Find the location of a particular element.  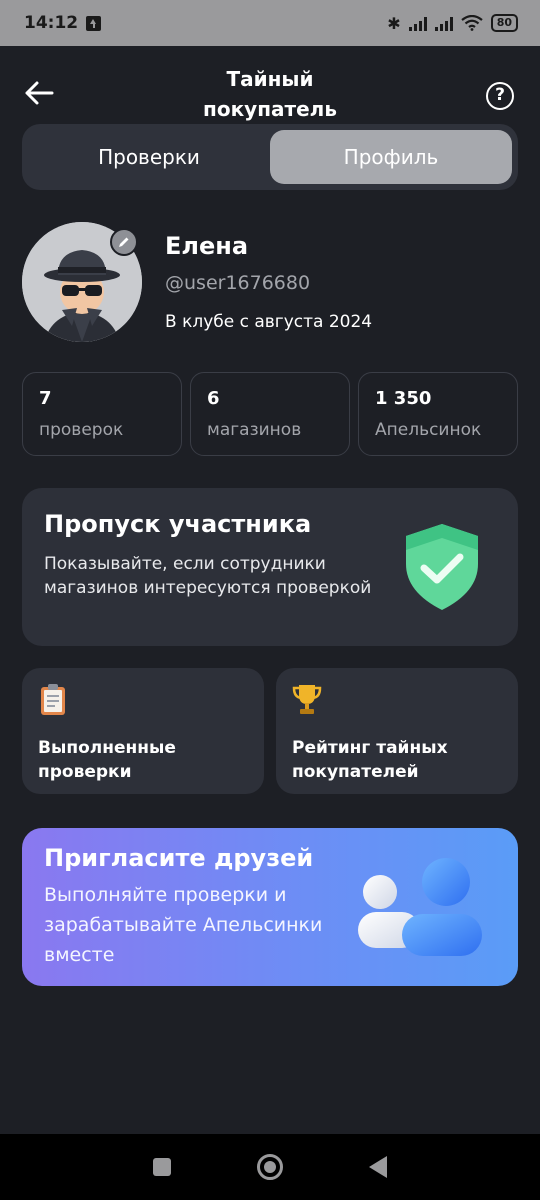

stat-stores: 6 магазинов is located at coordinates (270, 414).